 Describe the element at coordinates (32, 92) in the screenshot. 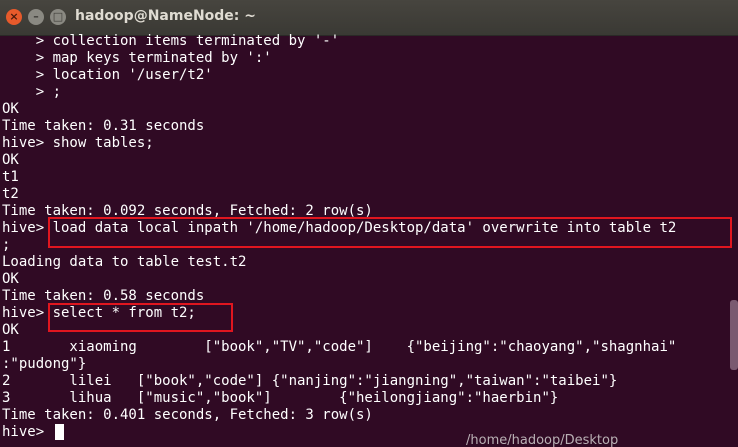

I see `terminal-line: > ;` at that location.